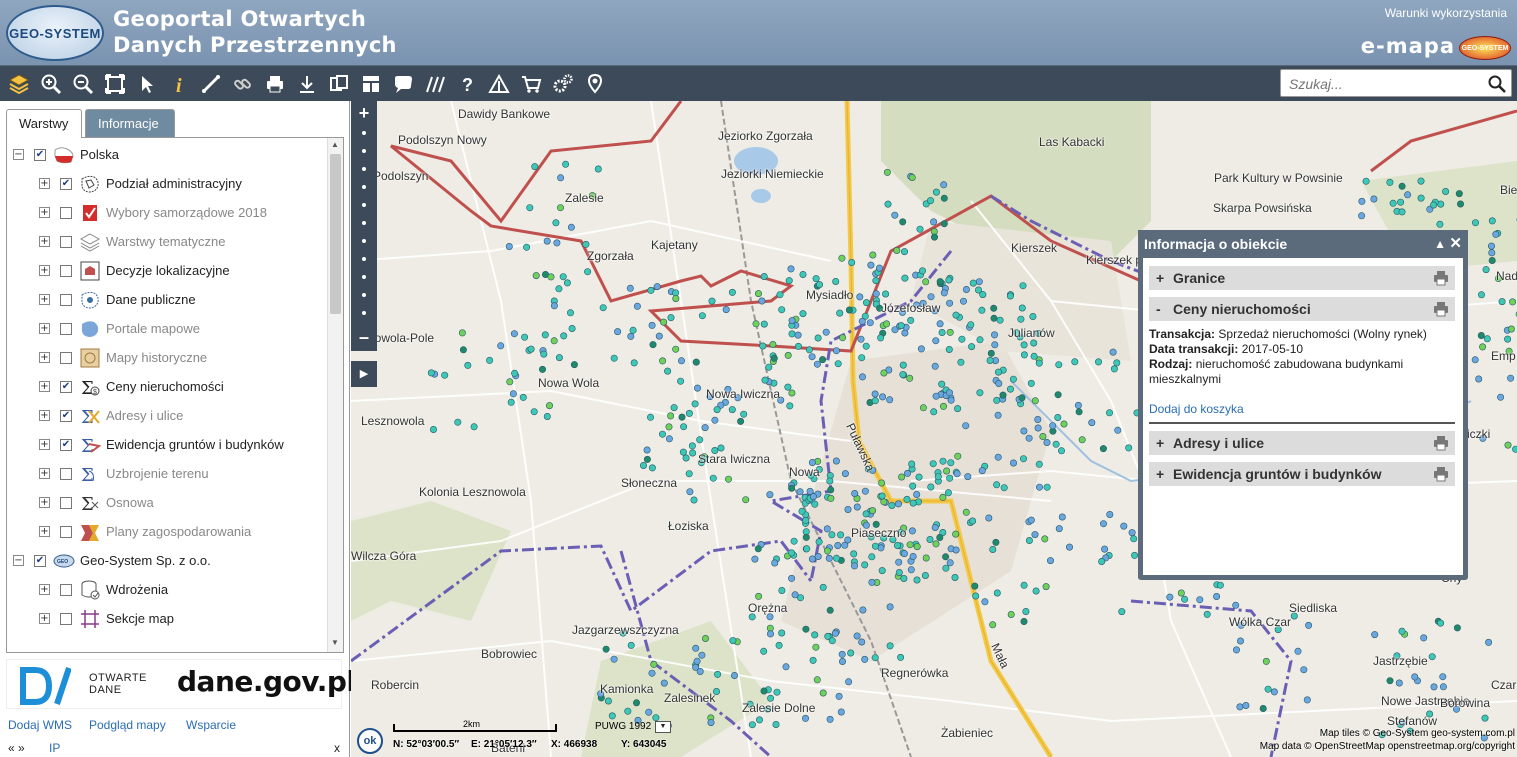  Describe the element at coordinates (211, 84) in the screenshot. I see `measure-tool` at that location.